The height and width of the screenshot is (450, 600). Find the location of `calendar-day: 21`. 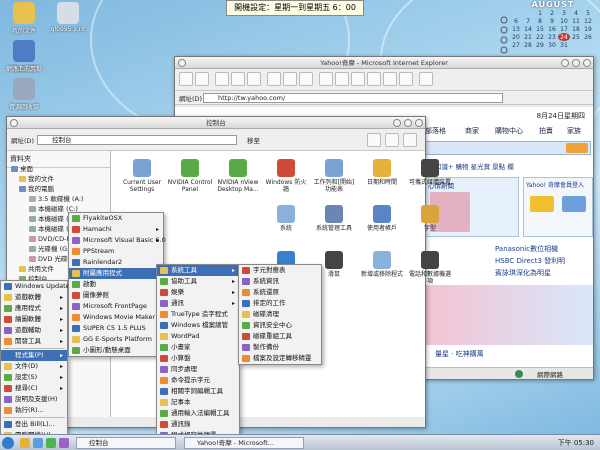

calendar-day: 21 is located at coordinates (528, 37).